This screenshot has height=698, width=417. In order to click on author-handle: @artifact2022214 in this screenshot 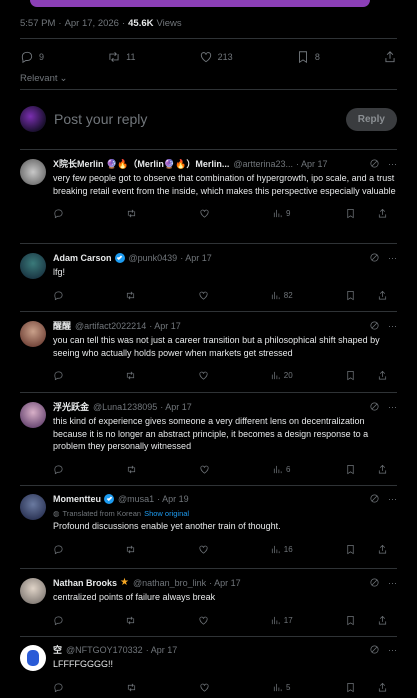, I will do `click(110, 326)`.